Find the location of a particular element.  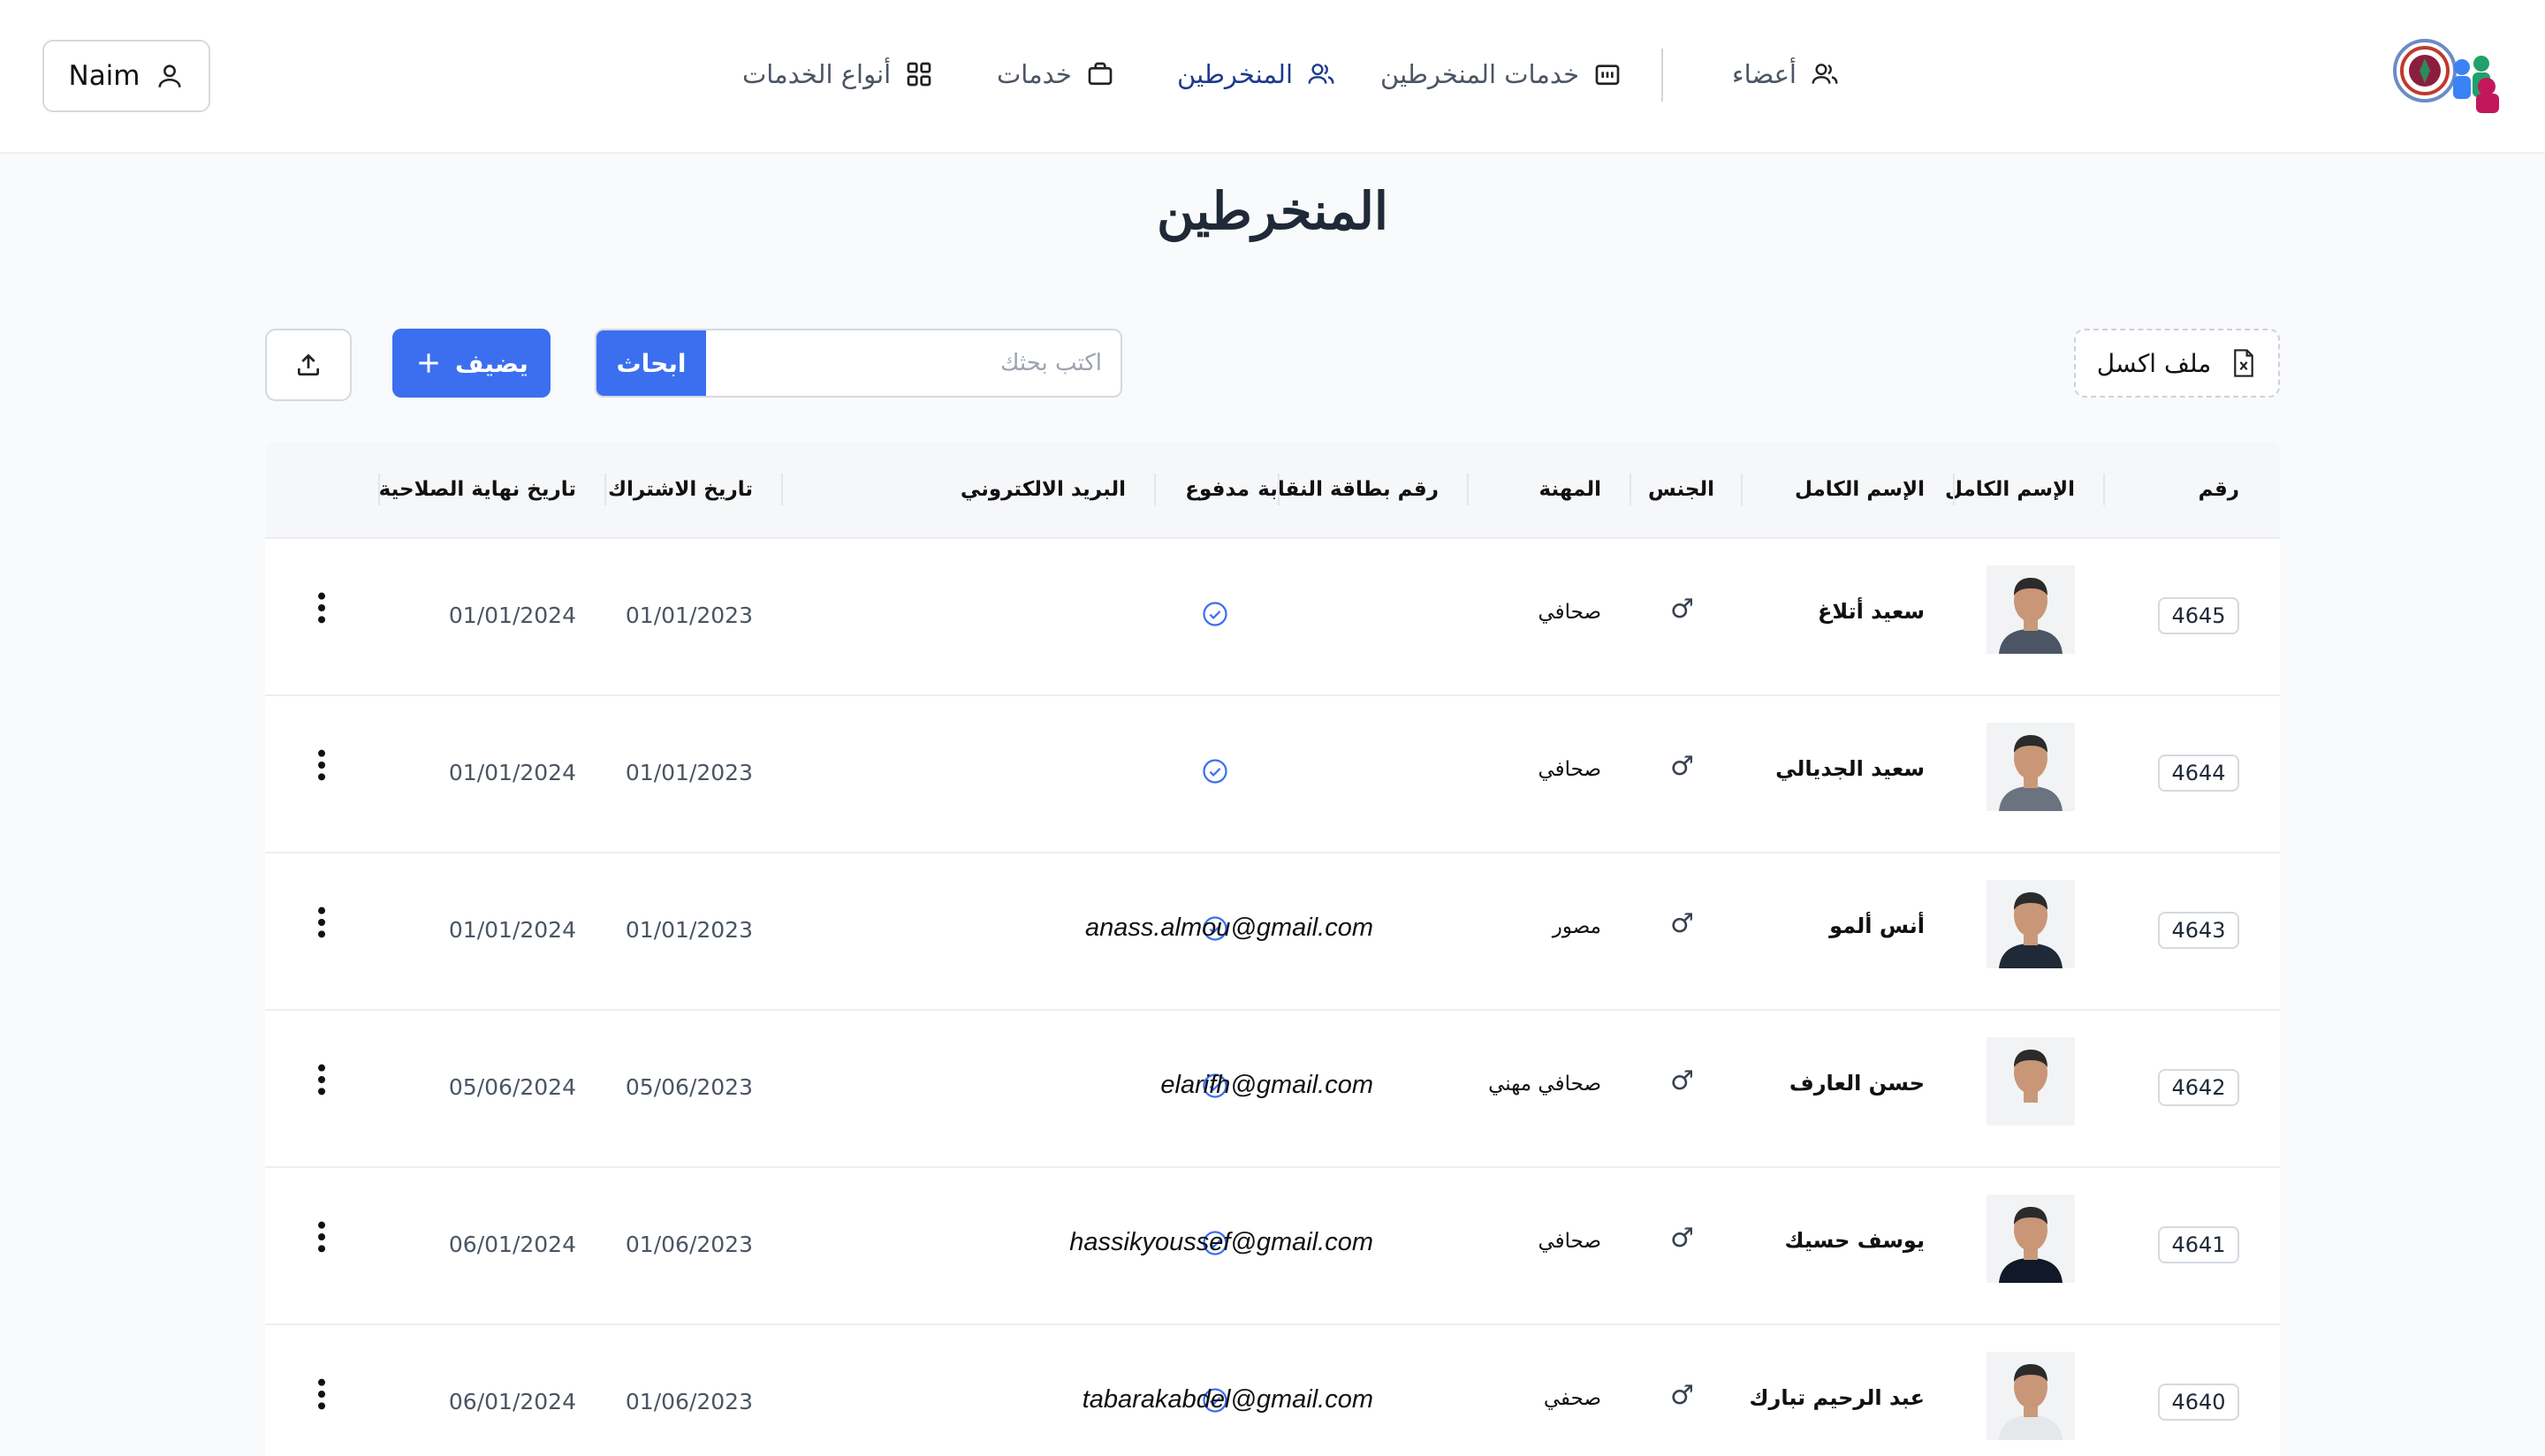

user-name: Naim is located at coordinates (104, 76).